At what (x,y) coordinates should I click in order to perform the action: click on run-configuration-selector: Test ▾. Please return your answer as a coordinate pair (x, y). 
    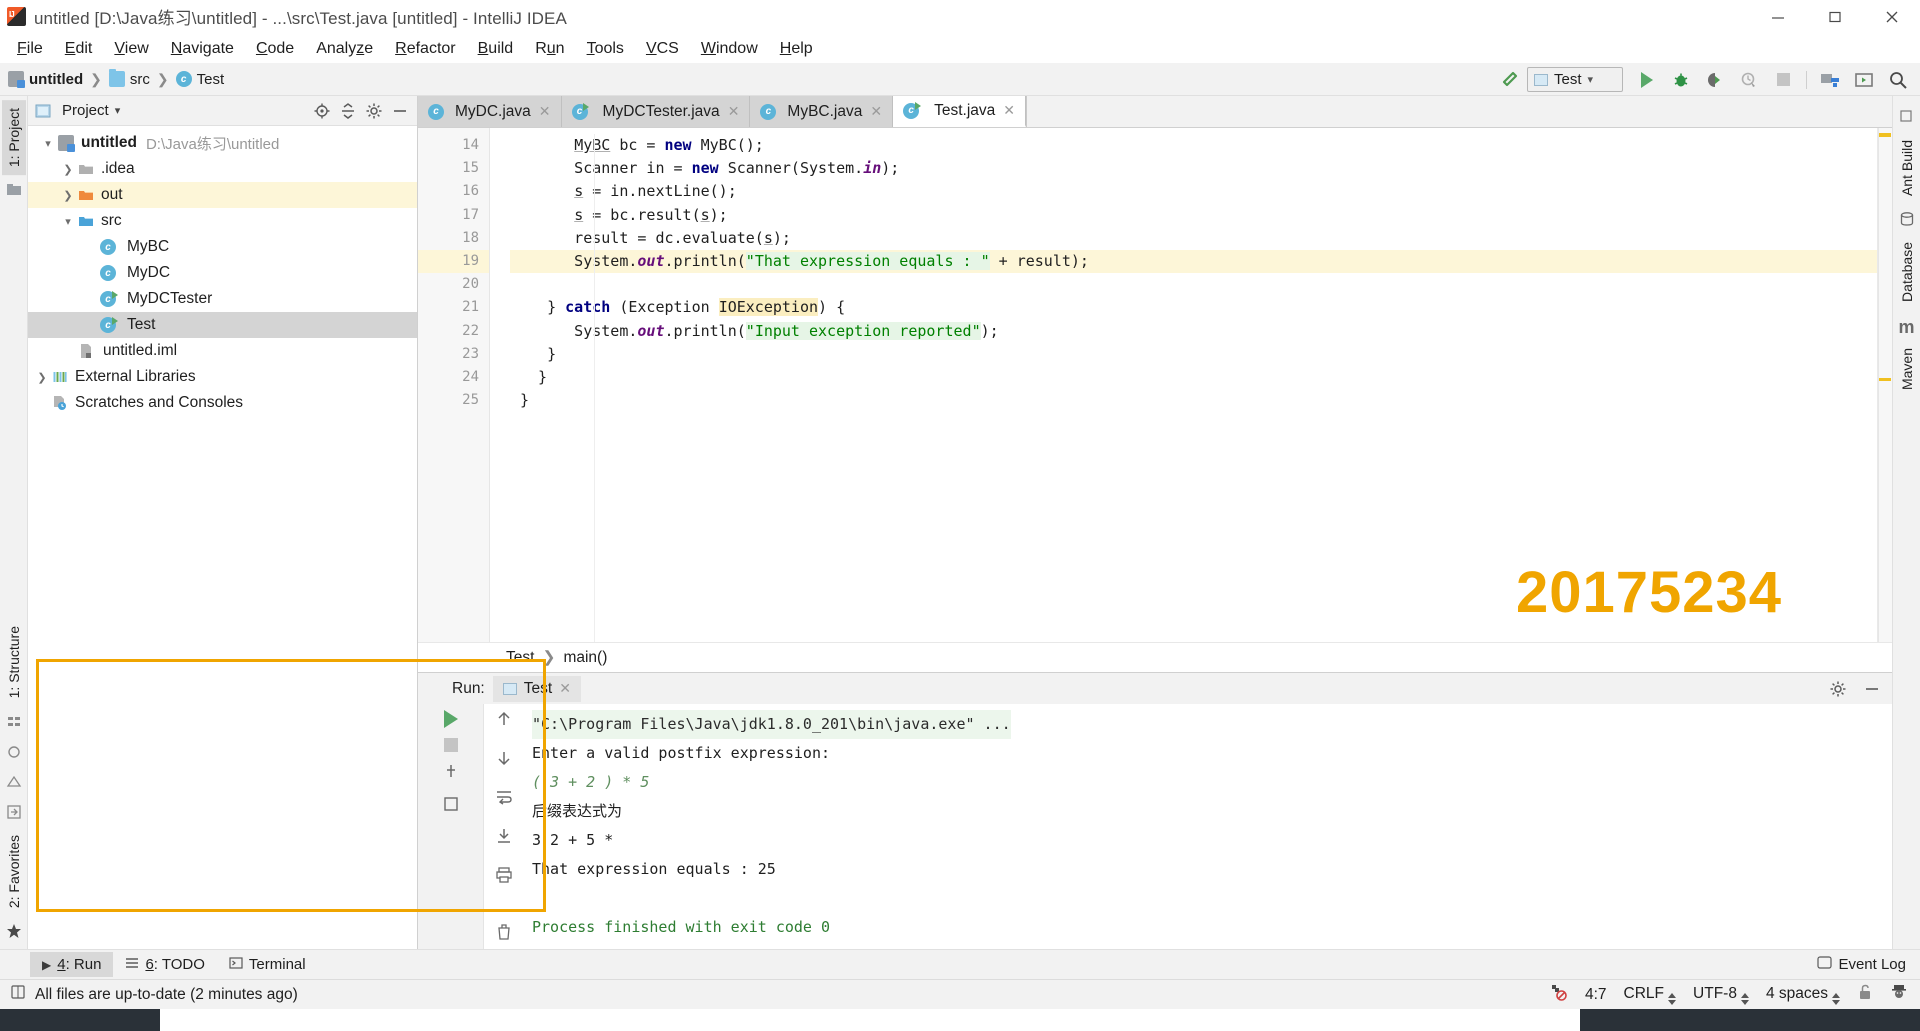
    Looking at the image, I should click on (1575, 79).